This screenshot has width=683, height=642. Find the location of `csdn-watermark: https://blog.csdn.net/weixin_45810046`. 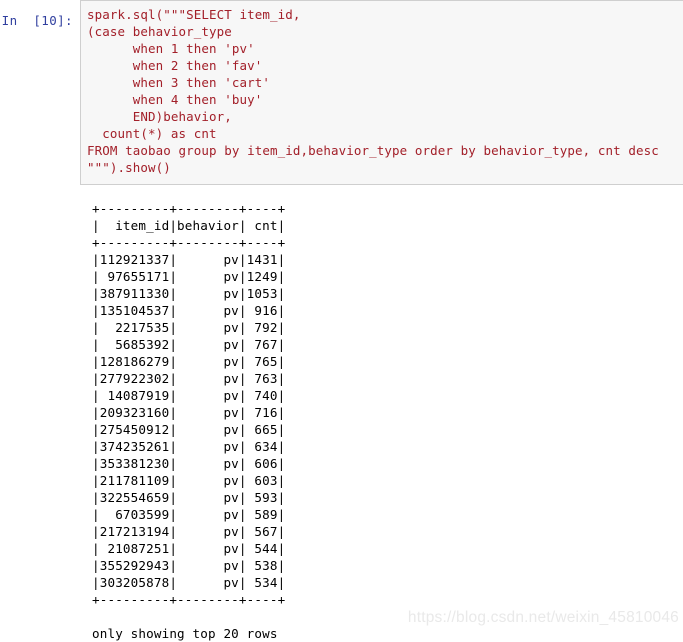

csdn-watermark: https://blog.csdn.net/weixin_45810046 is located at coordinates (543, 617).